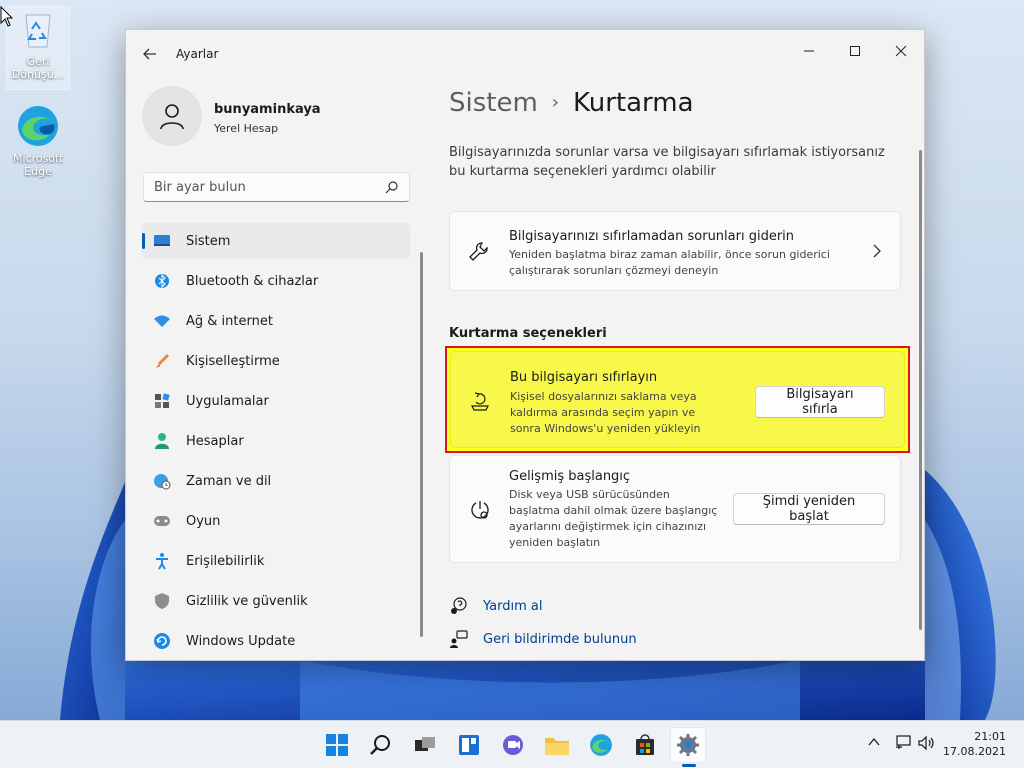  I want to click on chat-icon, so click(513, 745).